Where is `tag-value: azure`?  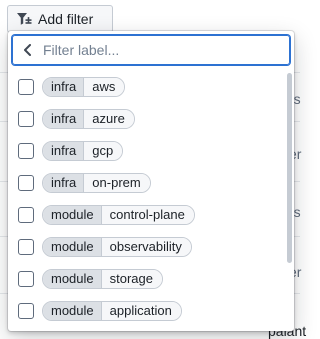 tag-value: azure is located at coordinates (108, 119).